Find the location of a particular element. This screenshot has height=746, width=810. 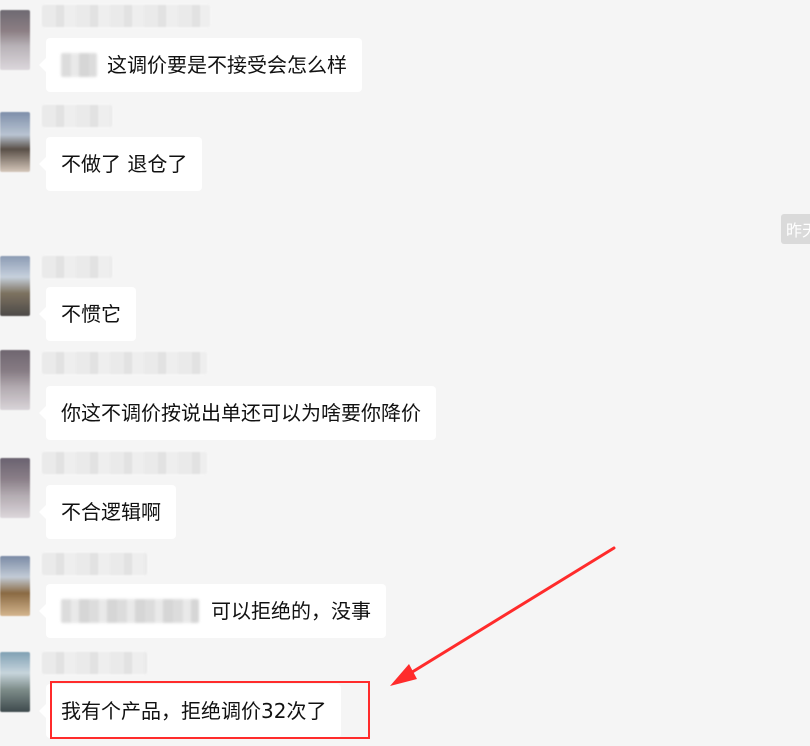

message-bubble: 可以拒绝的，没事 is located at coordinates (212, 611).